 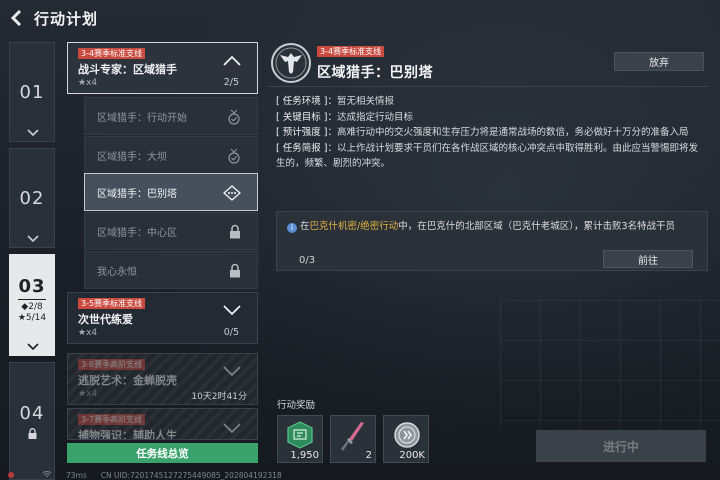 What do you see at coordinates (231, 332) in the screenshot?
I see `mission-progress: 0/5` at bounding box center [231, 332].